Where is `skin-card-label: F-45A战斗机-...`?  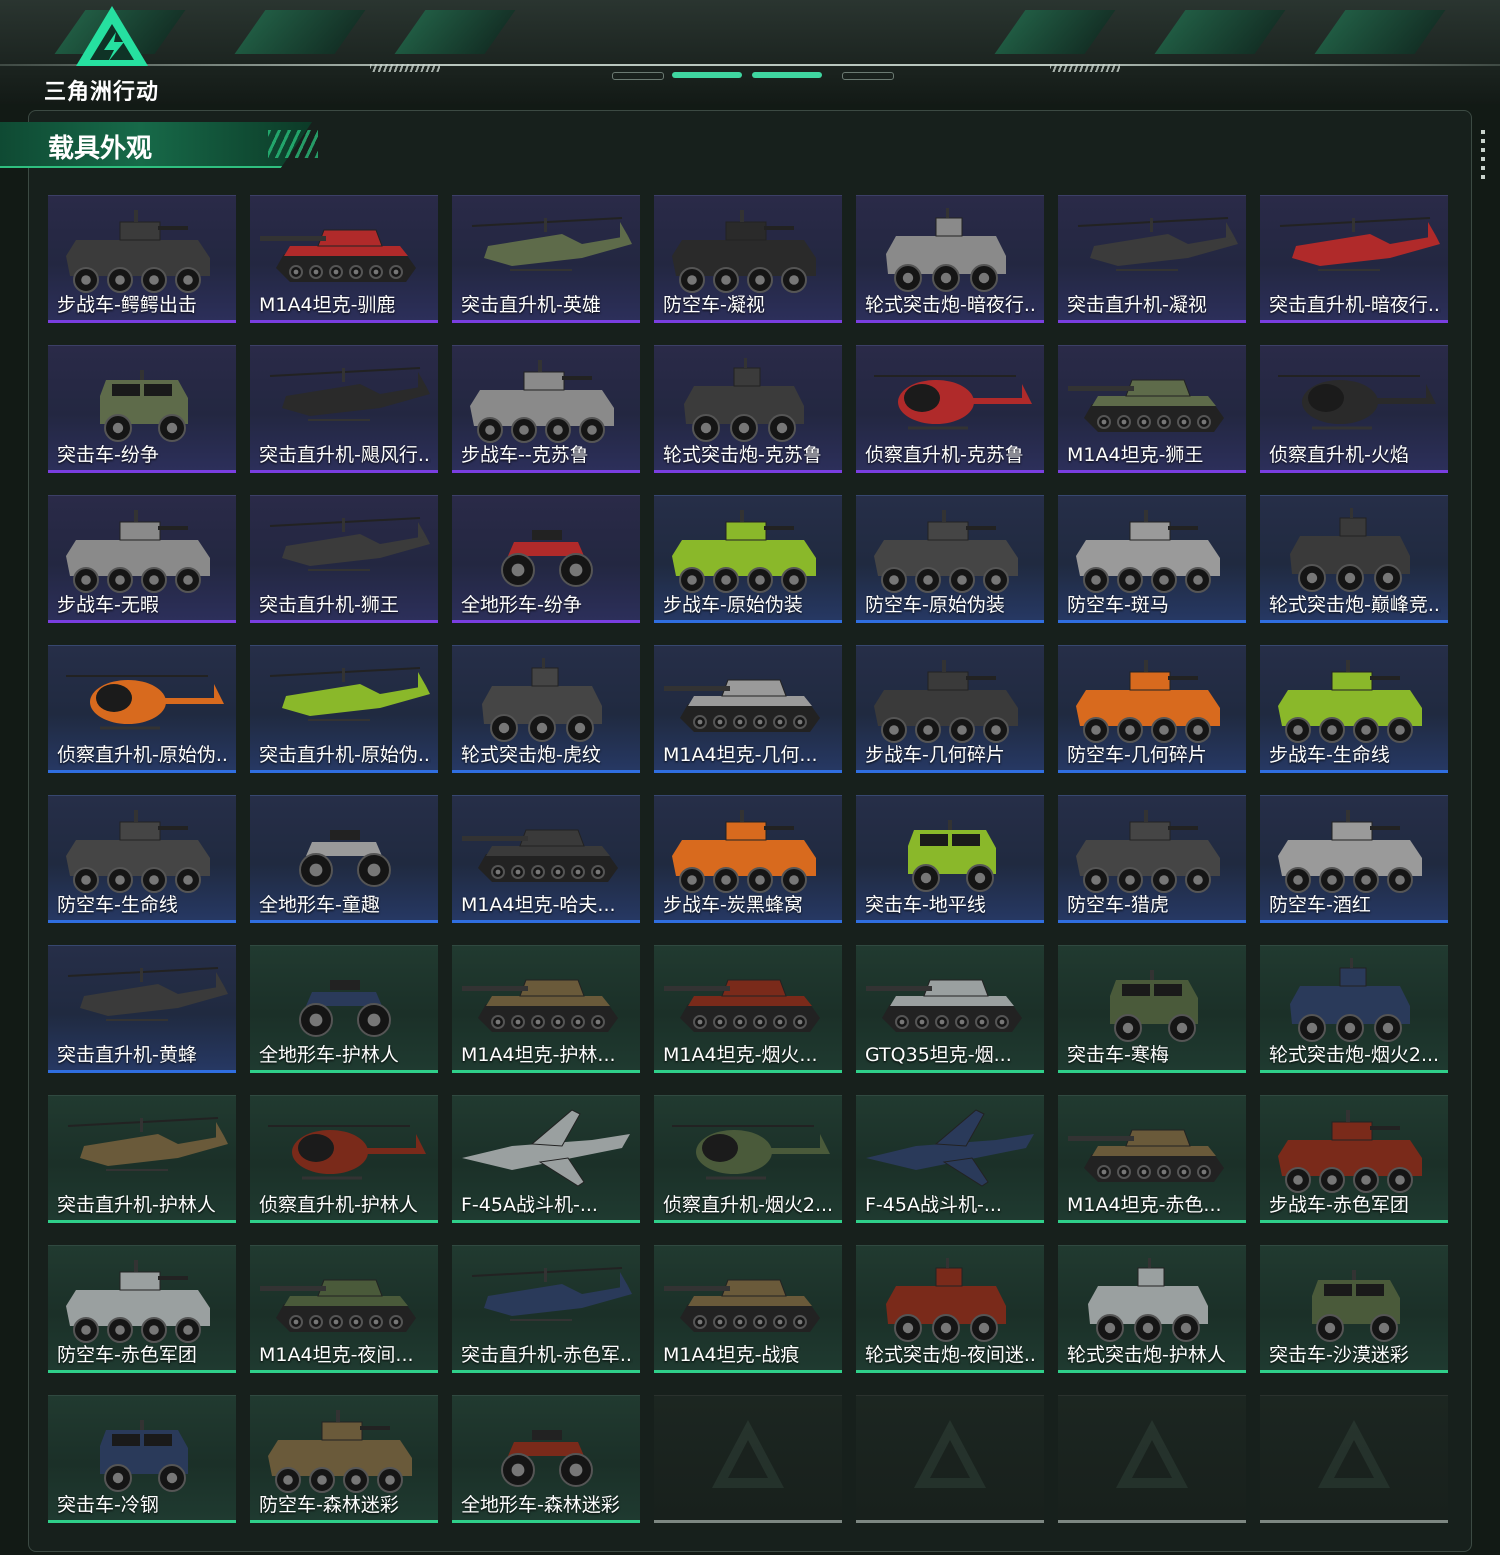
skin-card-label: F-45A战斗机-... is located at coordinates (933, 1205).